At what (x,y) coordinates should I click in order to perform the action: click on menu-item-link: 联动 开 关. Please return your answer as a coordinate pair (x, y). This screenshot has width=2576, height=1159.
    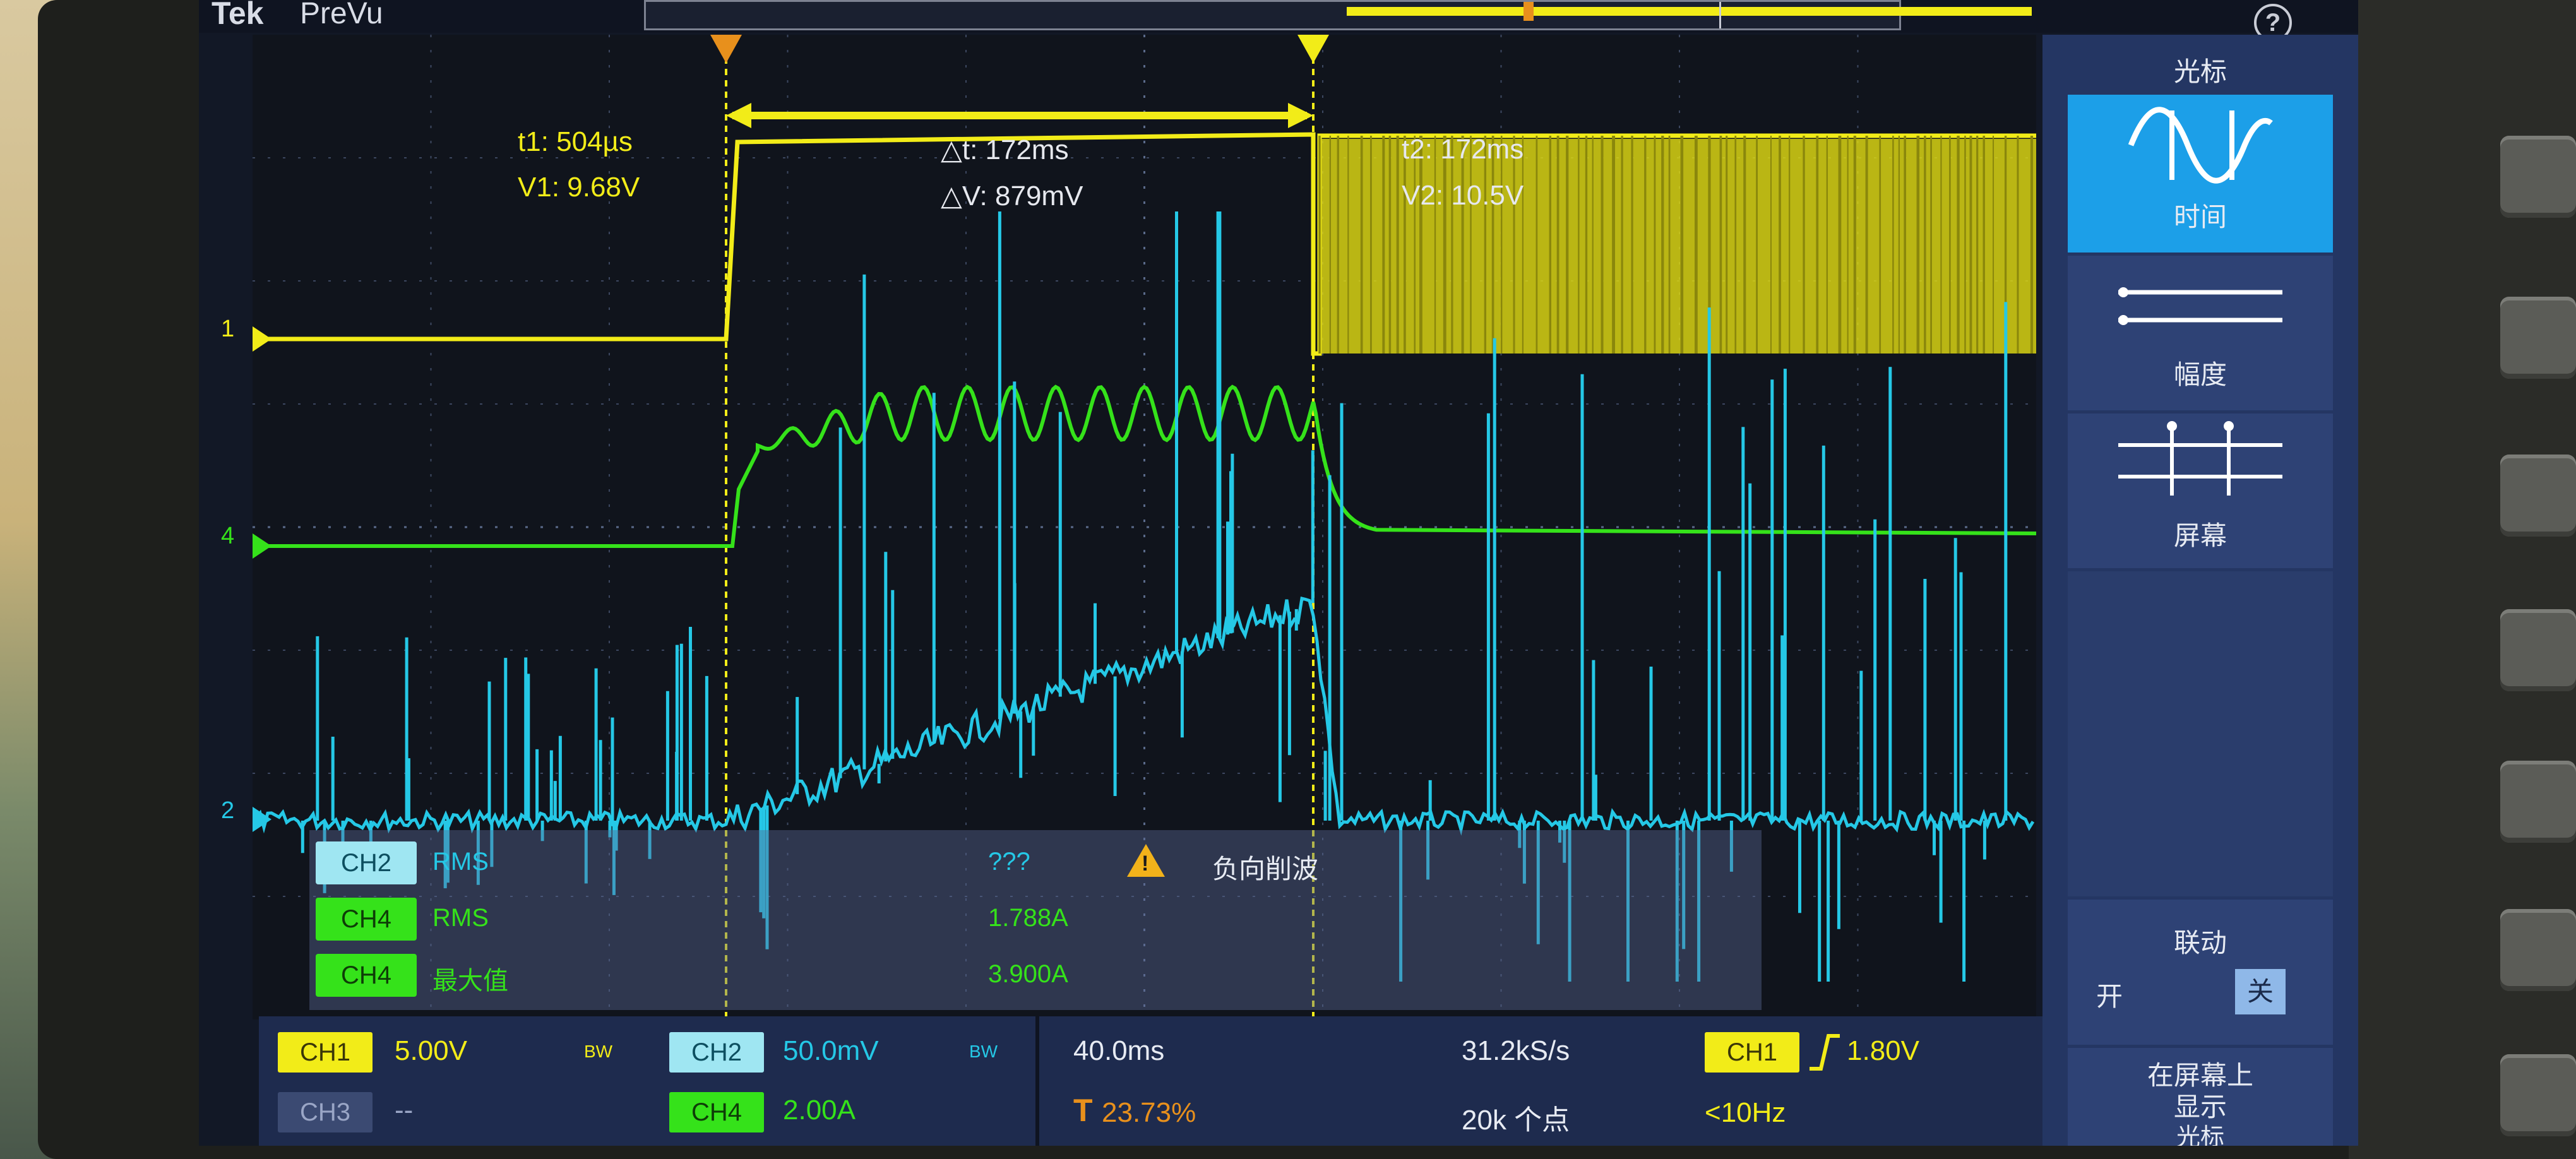
    Looking at the image, I should click on (2200, 972).